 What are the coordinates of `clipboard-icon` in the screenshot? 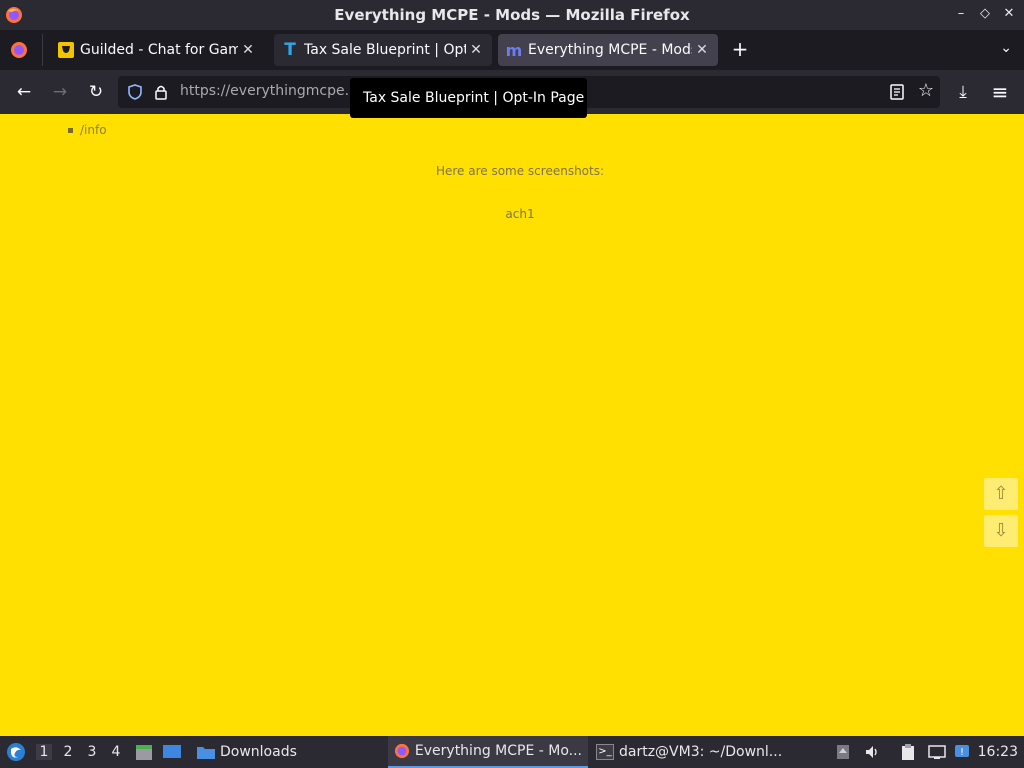 It's located at (908, 752).